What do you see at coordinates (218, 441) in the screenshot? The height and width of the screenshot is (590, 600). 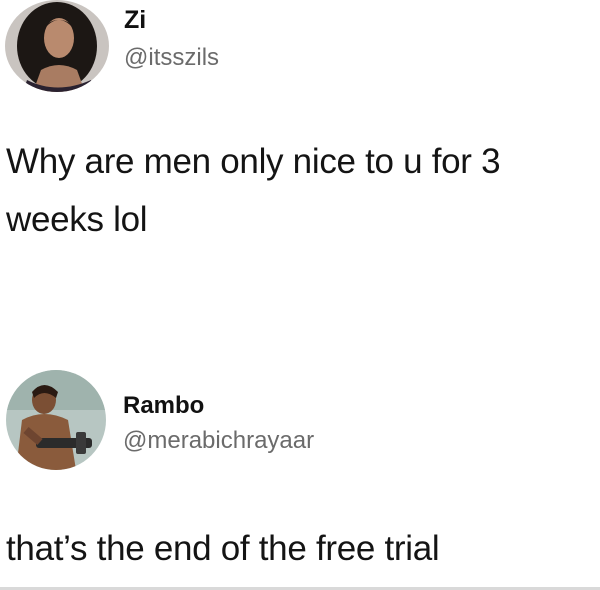 I see `user-handle: @merabichrayaar` at bounding box center [218, 441].